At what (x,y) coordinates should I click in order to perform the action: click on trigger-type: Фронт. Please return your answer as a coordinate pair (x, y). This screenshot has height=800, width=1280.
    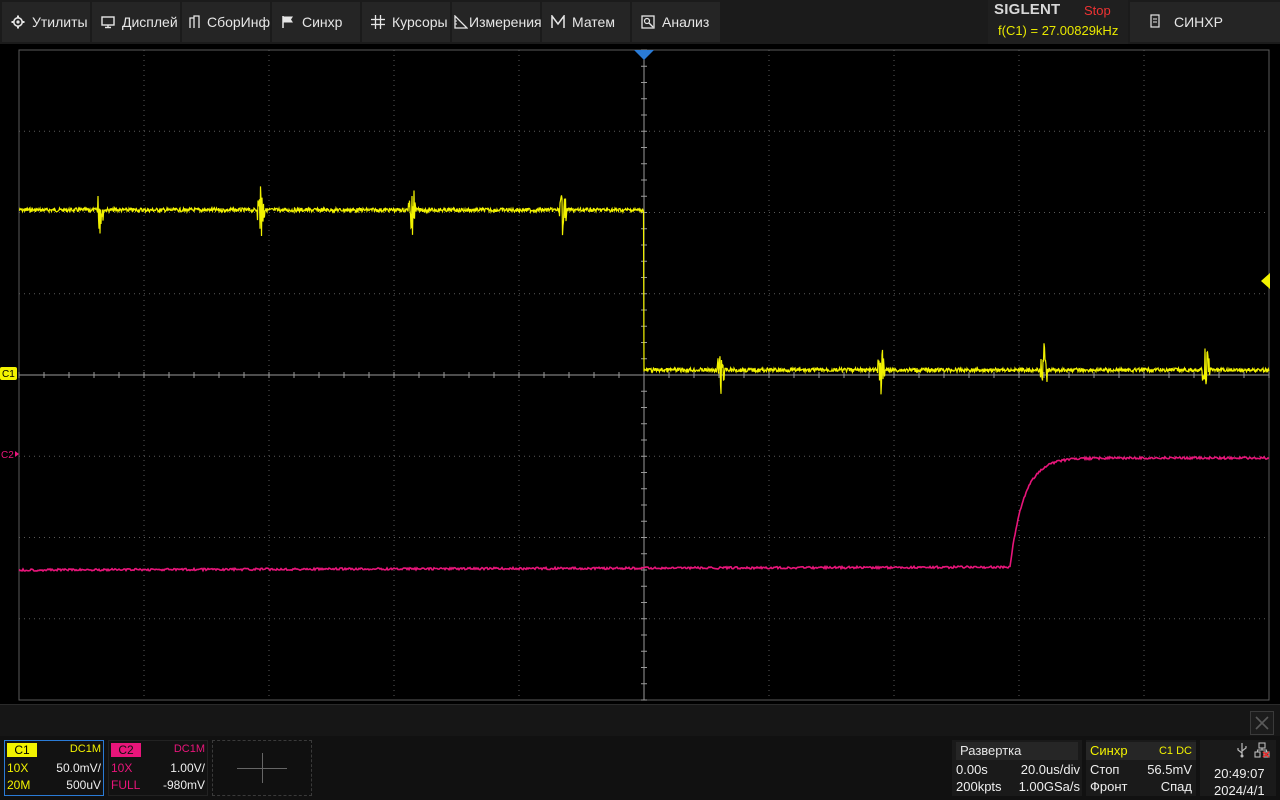
    Looking at the image, I should click on (1109, 786).